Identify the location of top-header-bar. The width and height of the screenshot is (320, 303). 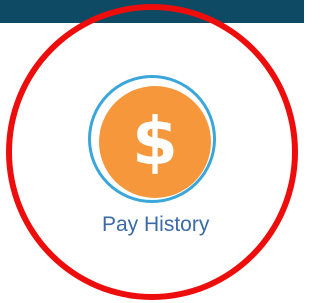
(152, 11).